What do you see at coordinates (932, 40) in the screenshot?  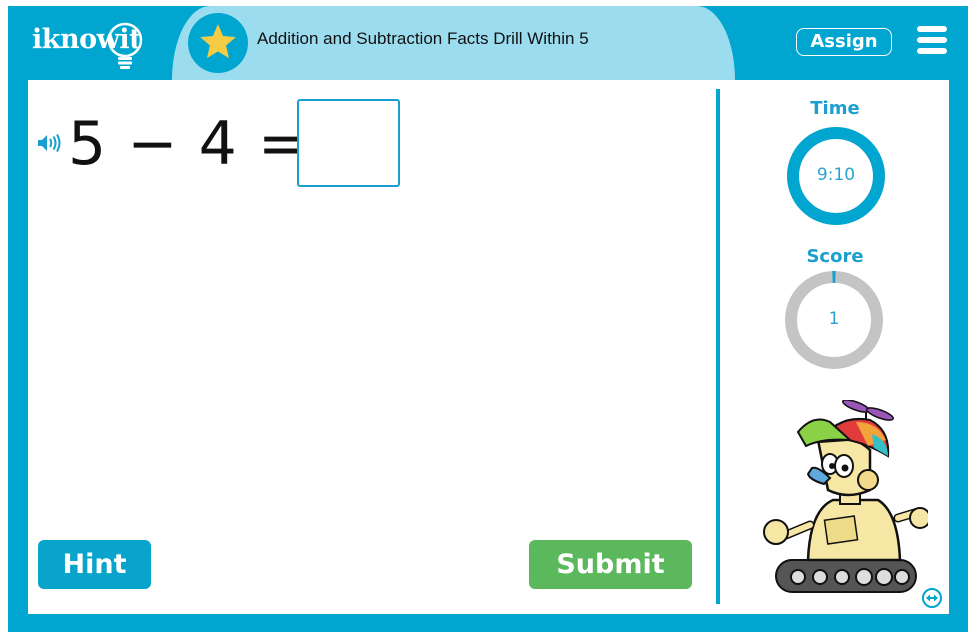 I see `hamburger-menu-icon` at bounding box center [932, 40].